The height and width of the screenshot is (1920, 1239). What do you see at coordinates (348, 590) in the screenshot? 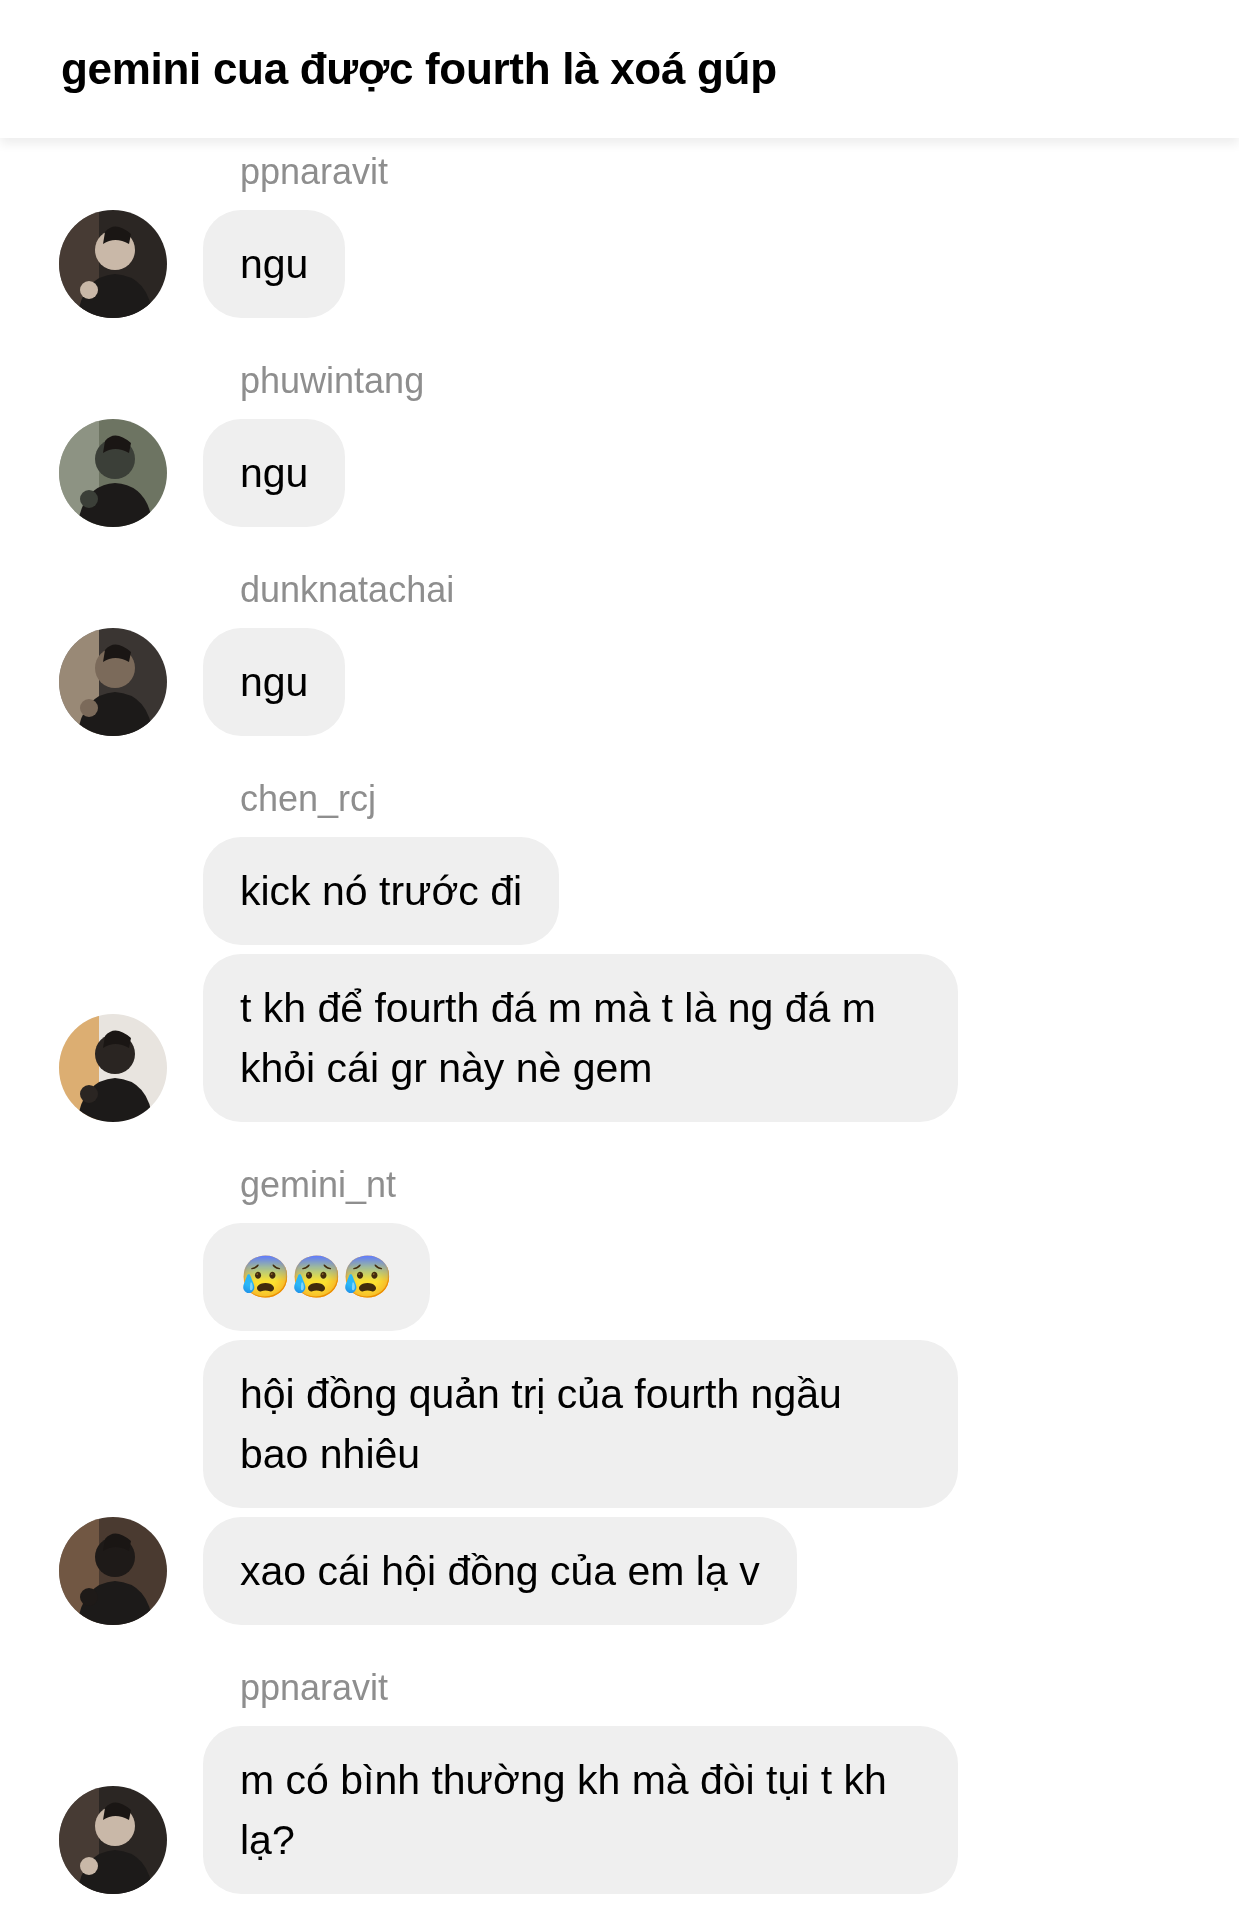
I see `sender-name: dunknatachai` at bounding box center [348, 590].